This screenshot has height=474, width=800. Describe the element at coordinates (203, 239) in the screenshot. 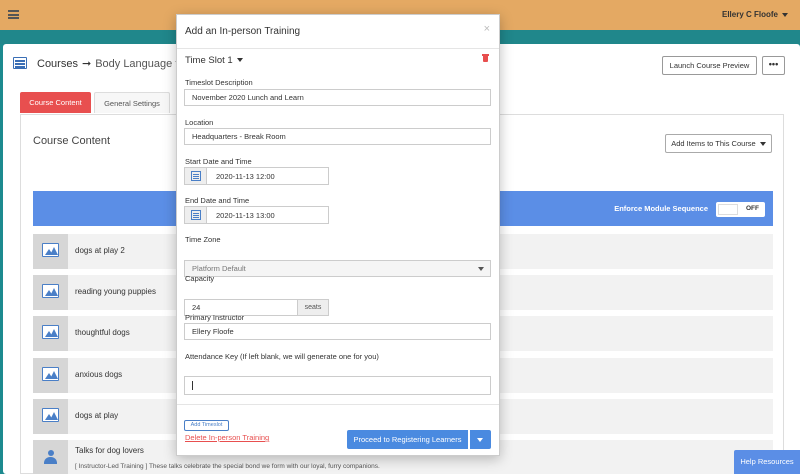

I see `timezone-label: Time Zone` at that location.